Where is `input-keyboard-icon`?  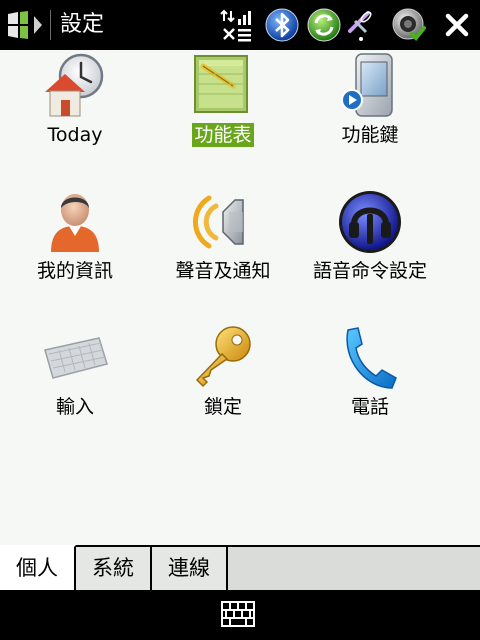
input-keyboard-icon is located at coordinates (76, 358).